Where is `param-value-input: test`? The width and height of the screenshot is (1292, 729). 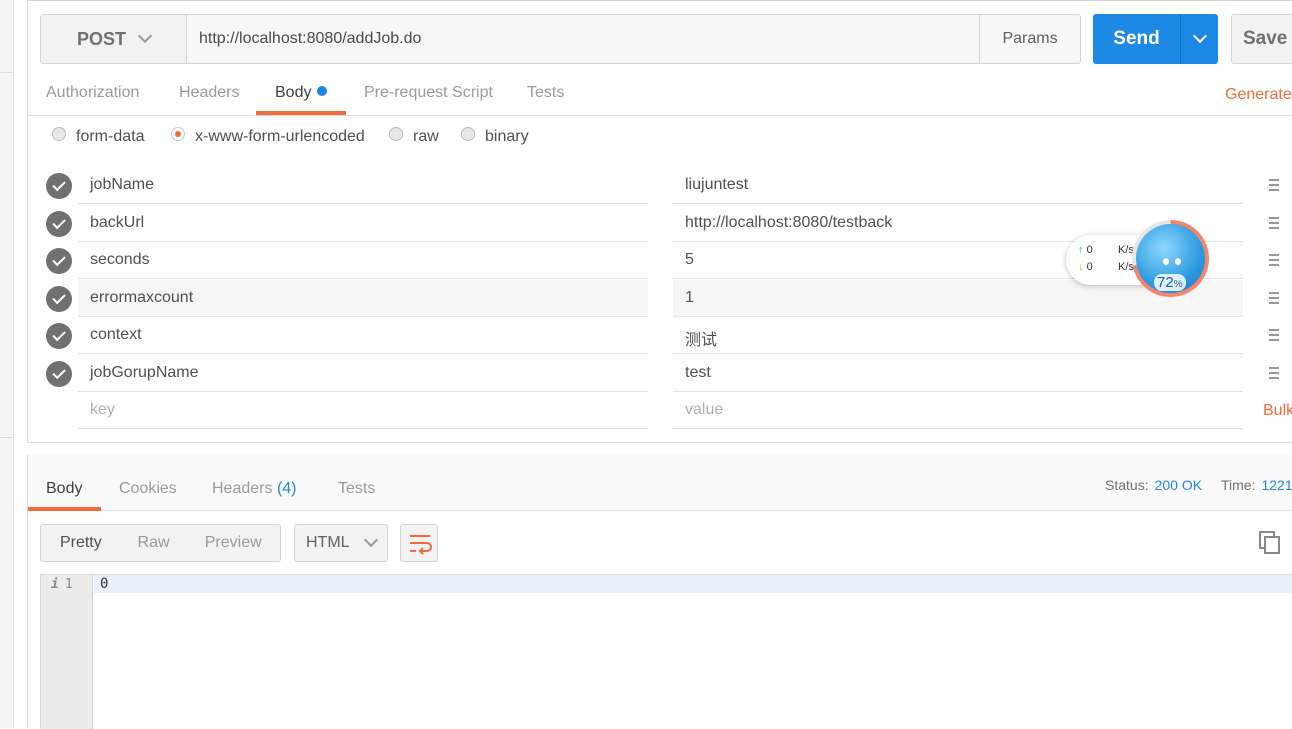 param-value-input: test is located at coordinates (958, 373).